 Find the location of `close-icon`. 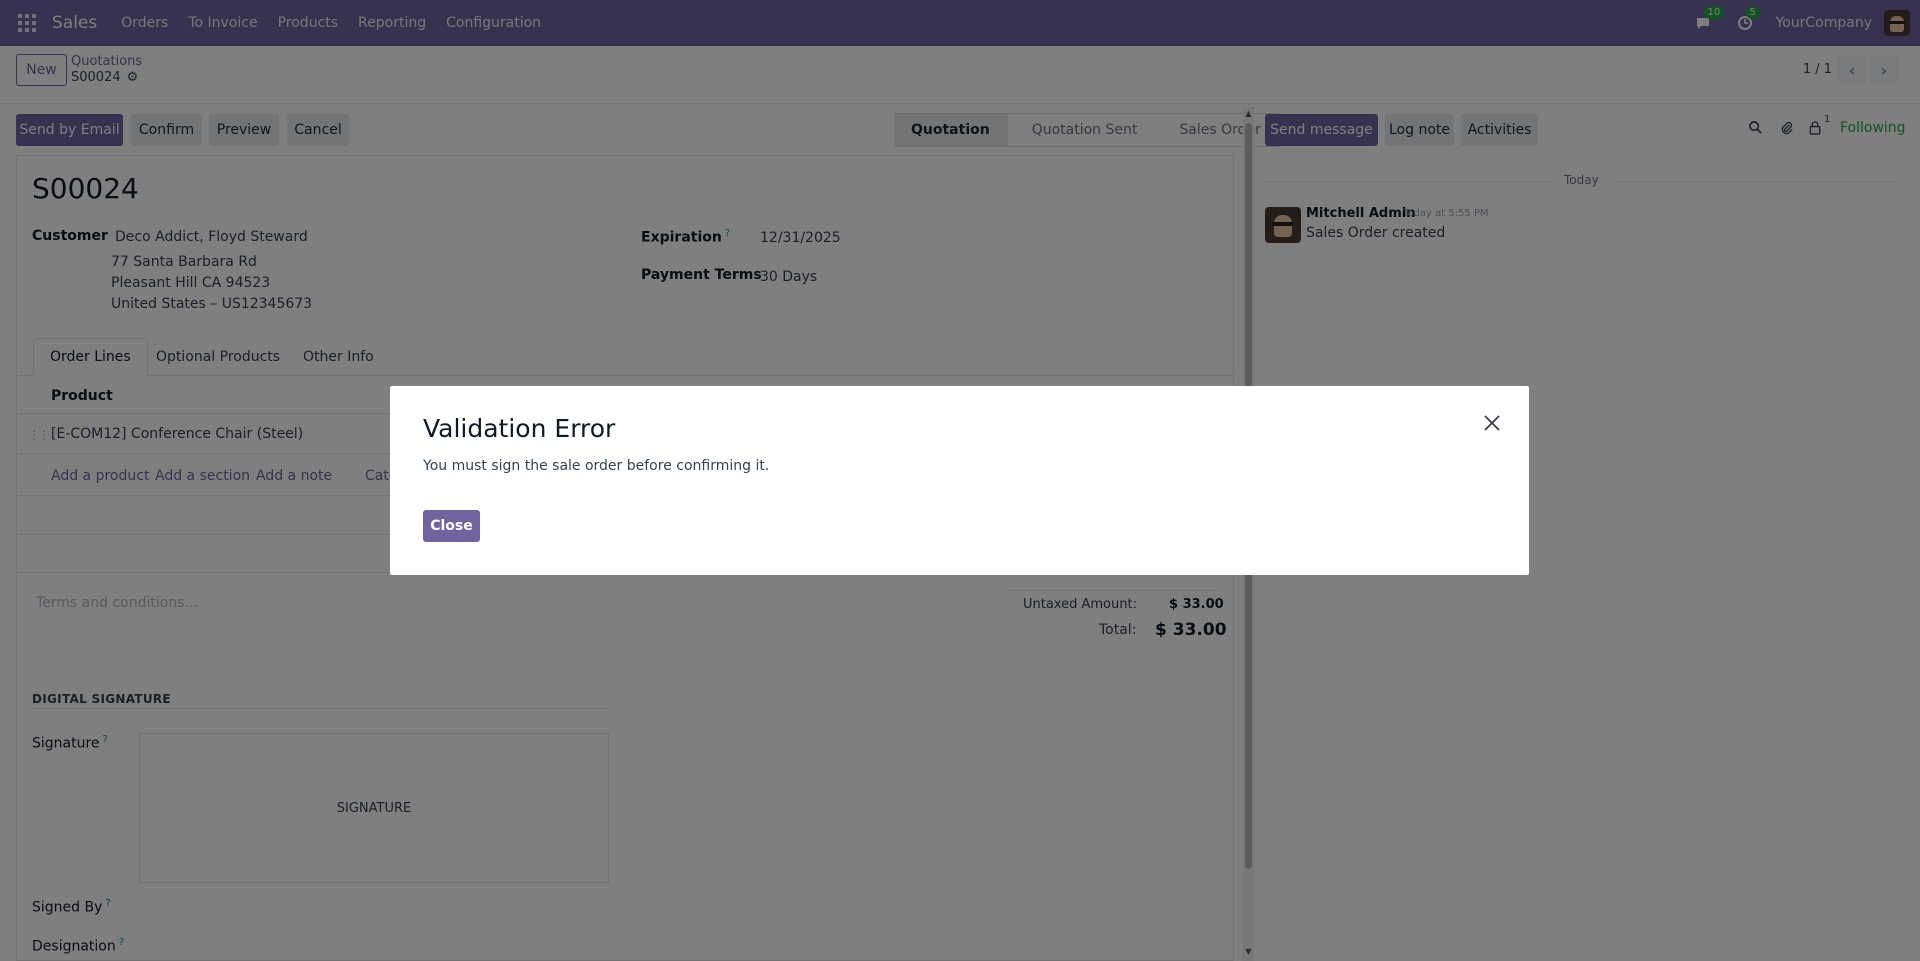

close-icon is located at coordinates (1492, 425).